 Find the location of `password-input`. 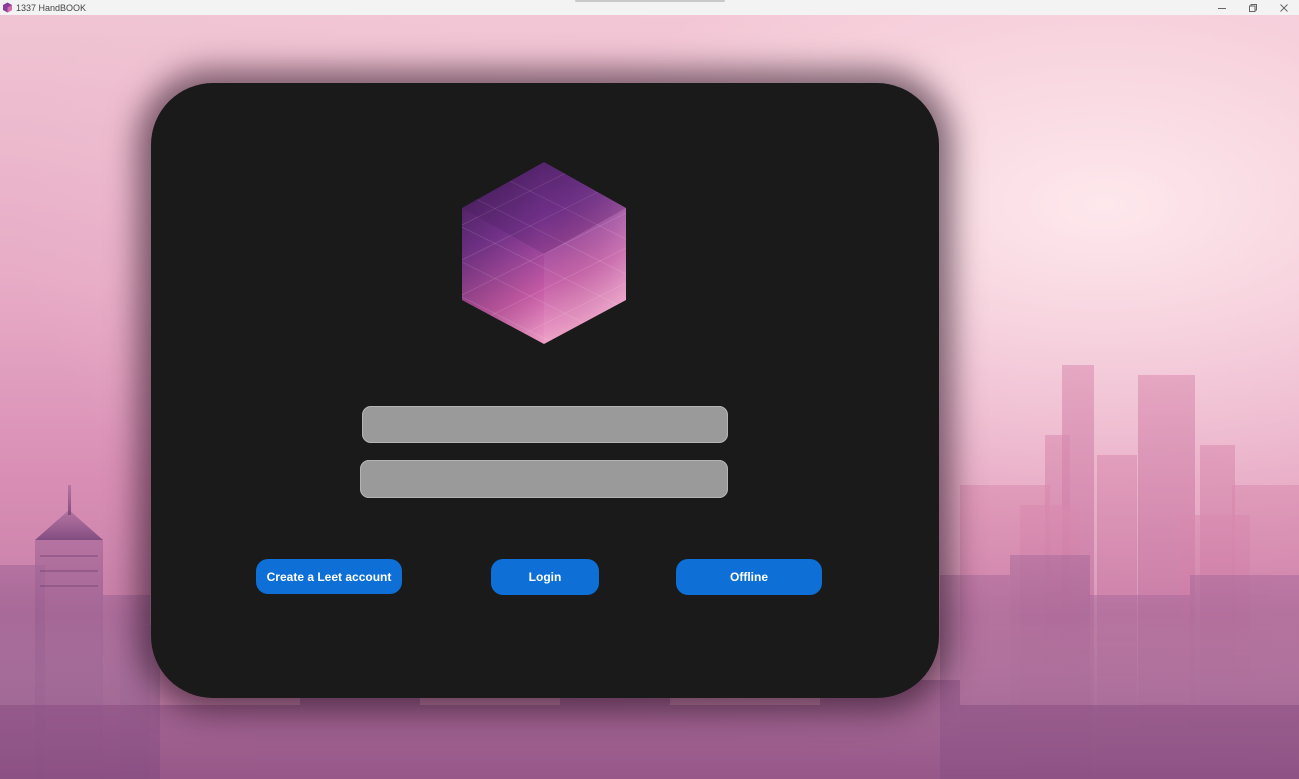

password-input is located at coordinates (544, 479).